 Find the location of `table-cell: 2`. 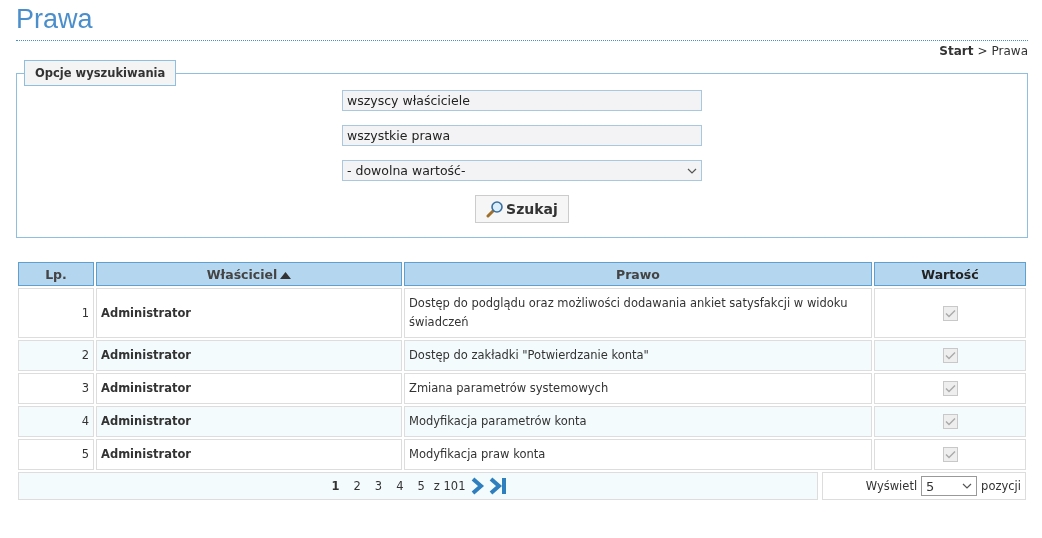

table-cell: 2 is located at coordinates (56, 355).